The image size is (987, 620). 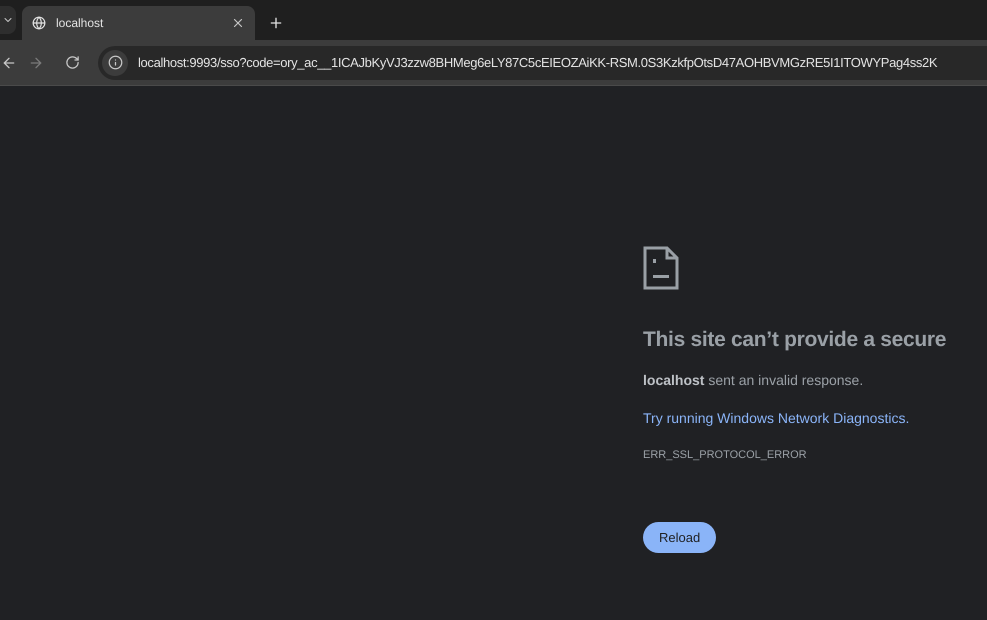 I want to click on error-heading: This site can’t provide a secure, so click(x=794, y=340).